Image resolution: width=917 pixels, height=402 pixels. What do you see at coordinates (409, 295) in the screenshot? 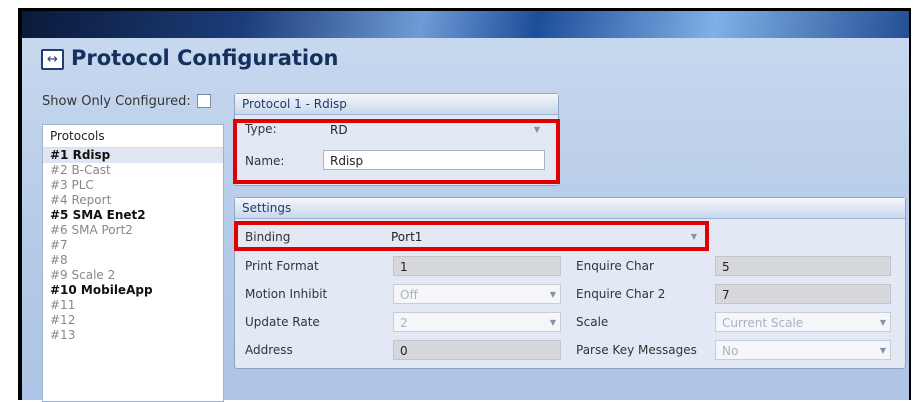
I see `motion-inhibit-value: Off` at bounding box center [409, 295].